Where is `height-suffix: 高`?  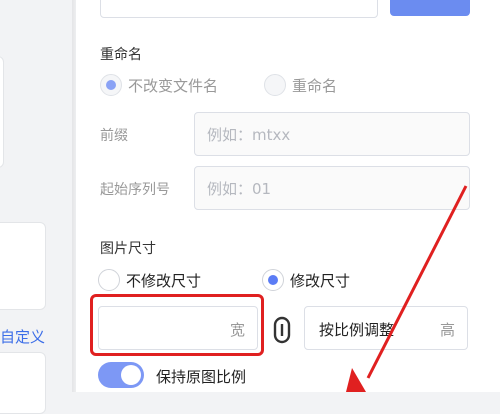
height-suffix: 高 is located at coordinates (447, 330).